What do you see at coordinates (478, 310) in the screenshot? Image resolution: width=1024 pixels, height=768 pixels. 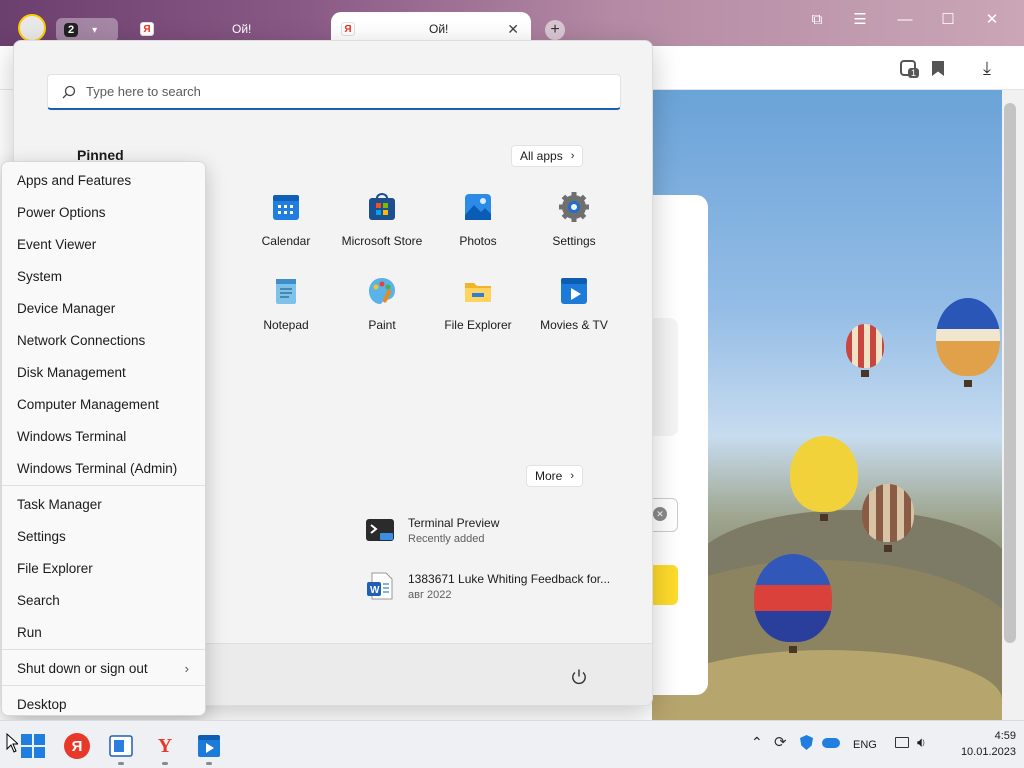 I see `pinned-app-file-explorer: File Explorer` at bounding box center [478, 310].